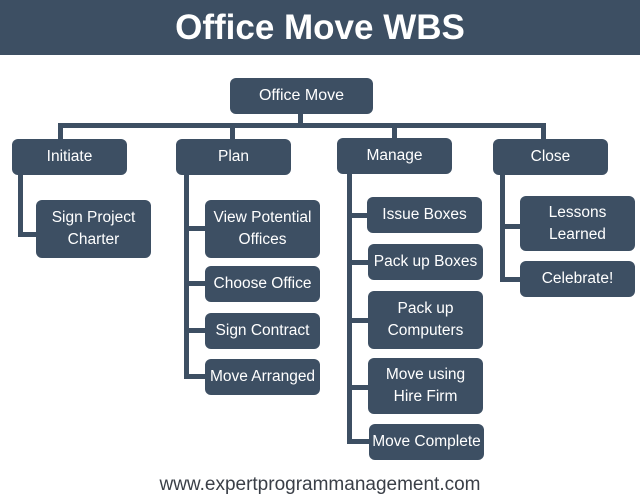 This screenshot has width=640, height=500. What do you see at coordinates (93, 229) in the screenshot?
I see `wbs-task: Sign Project Charter` at bounding box center [93, 229].